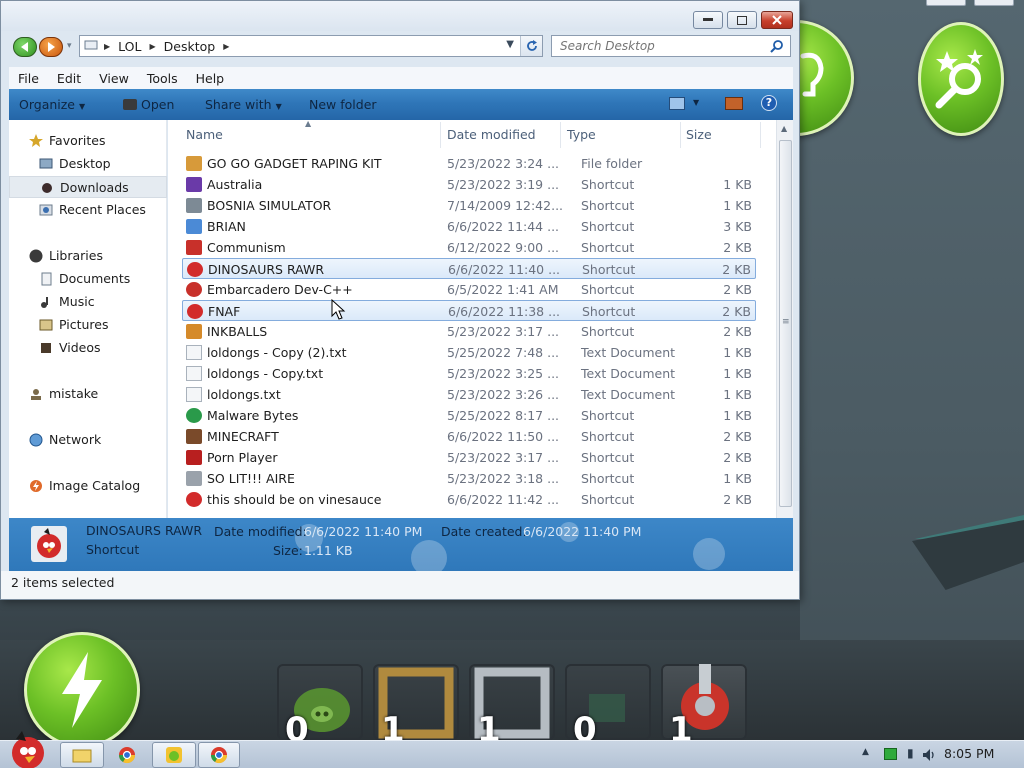 The image size is (1024, 768). What do you see at coordinates (251, 478) in the screenshot?
I see `file-name: SO LIT!!! AIRE` at bounding box center [251, 478].